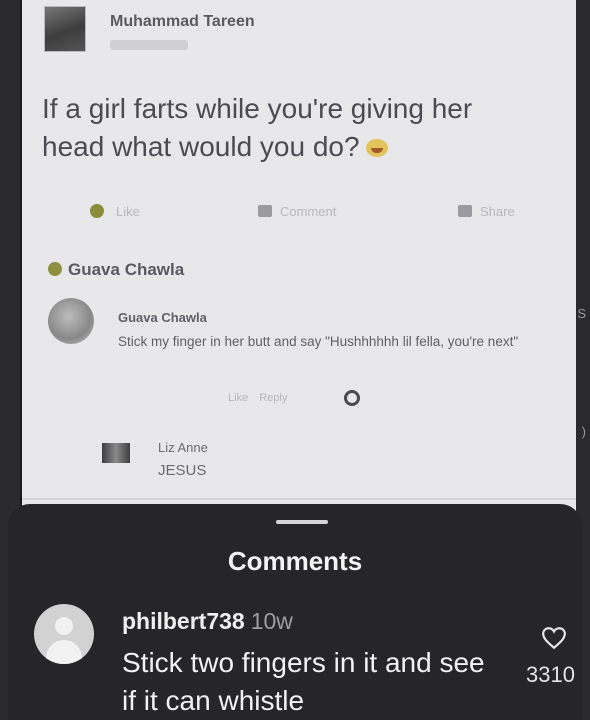 The height and width of the screenshot is (720, 590). What do you see at coordinates (162, 317) in the screenshot?
I see `comment-author: Guava Chawla` at bounding box center [162, 317].